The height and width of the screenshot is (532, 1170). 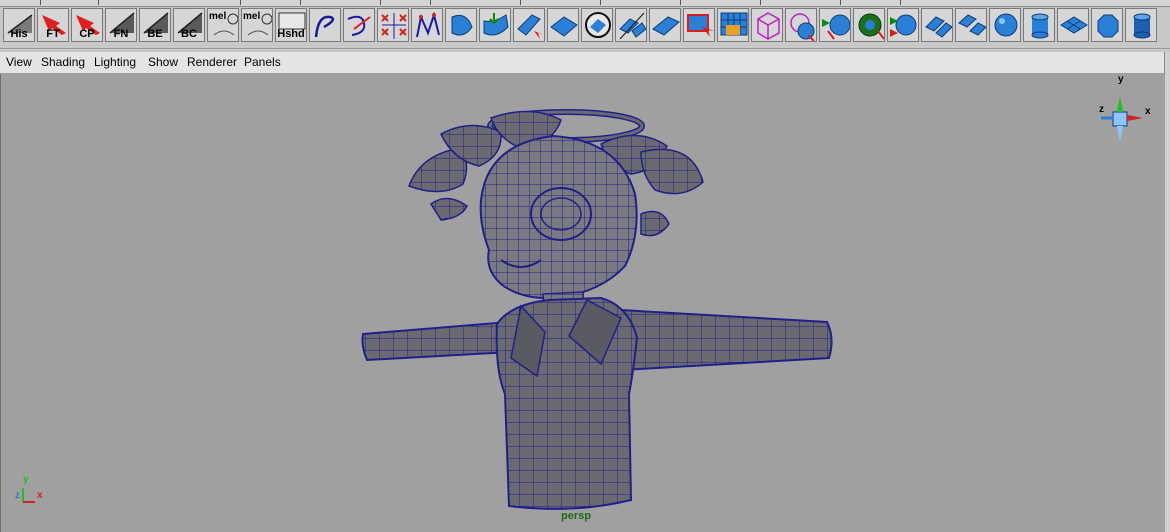 I want to click on menu-lighting: Lighting, so click(x=115, y=62).